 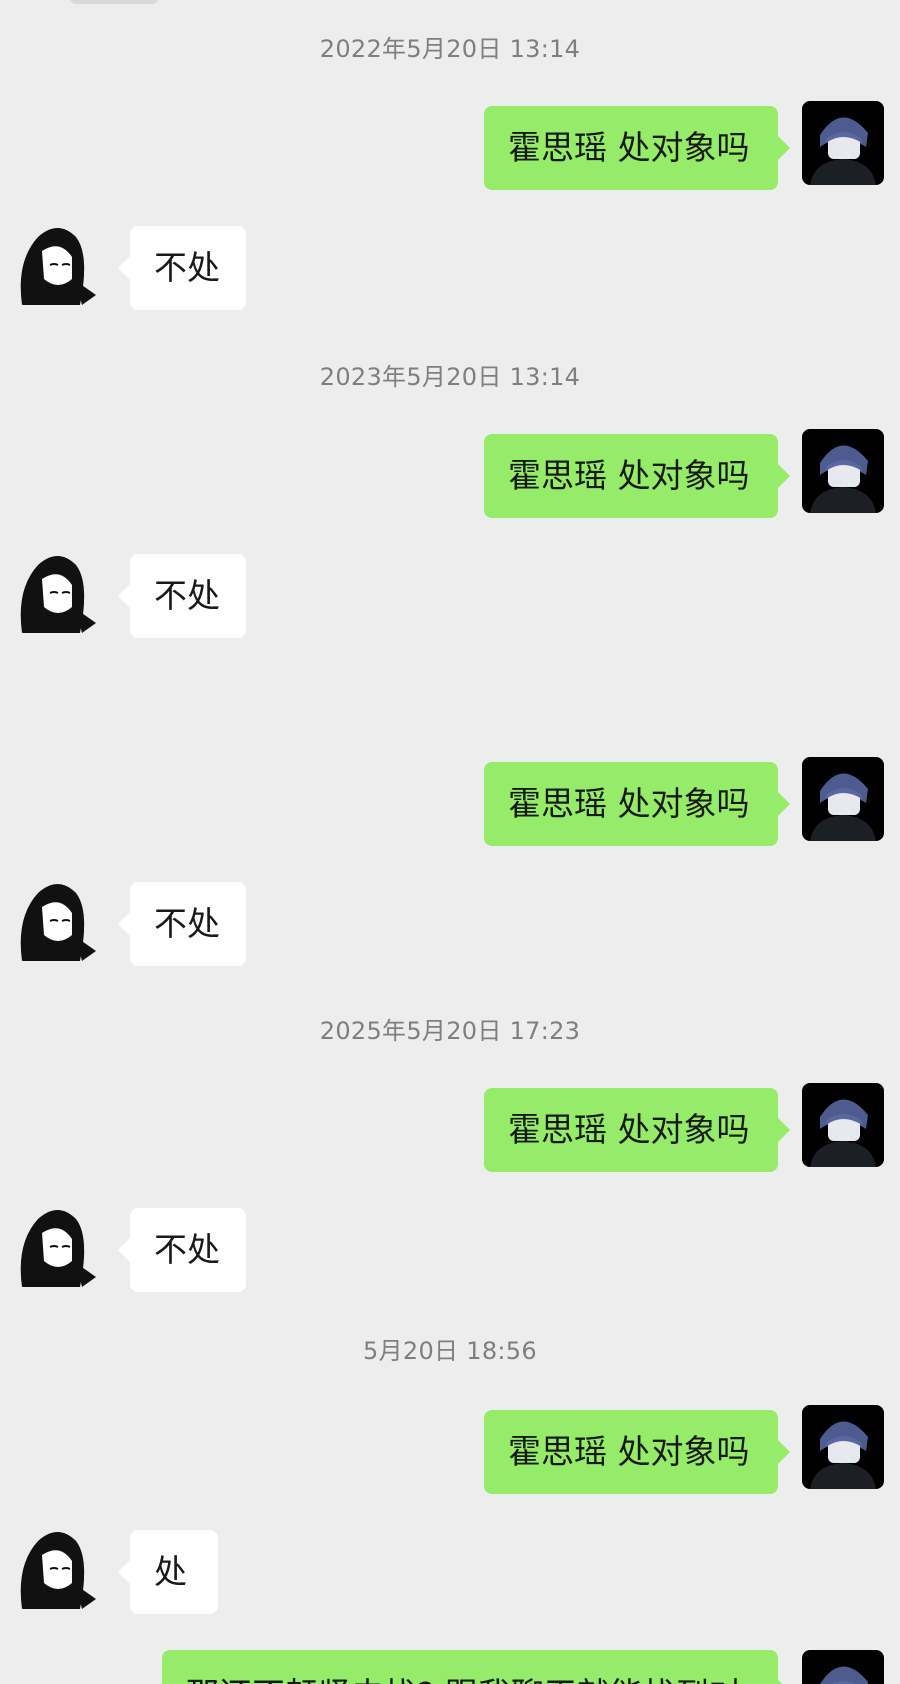 What do you see at coordinates (450, 1031) in the screenshot?
I see `timestamp-3: 2025年5月20日 17:23` at bounding box center [450, 1031].